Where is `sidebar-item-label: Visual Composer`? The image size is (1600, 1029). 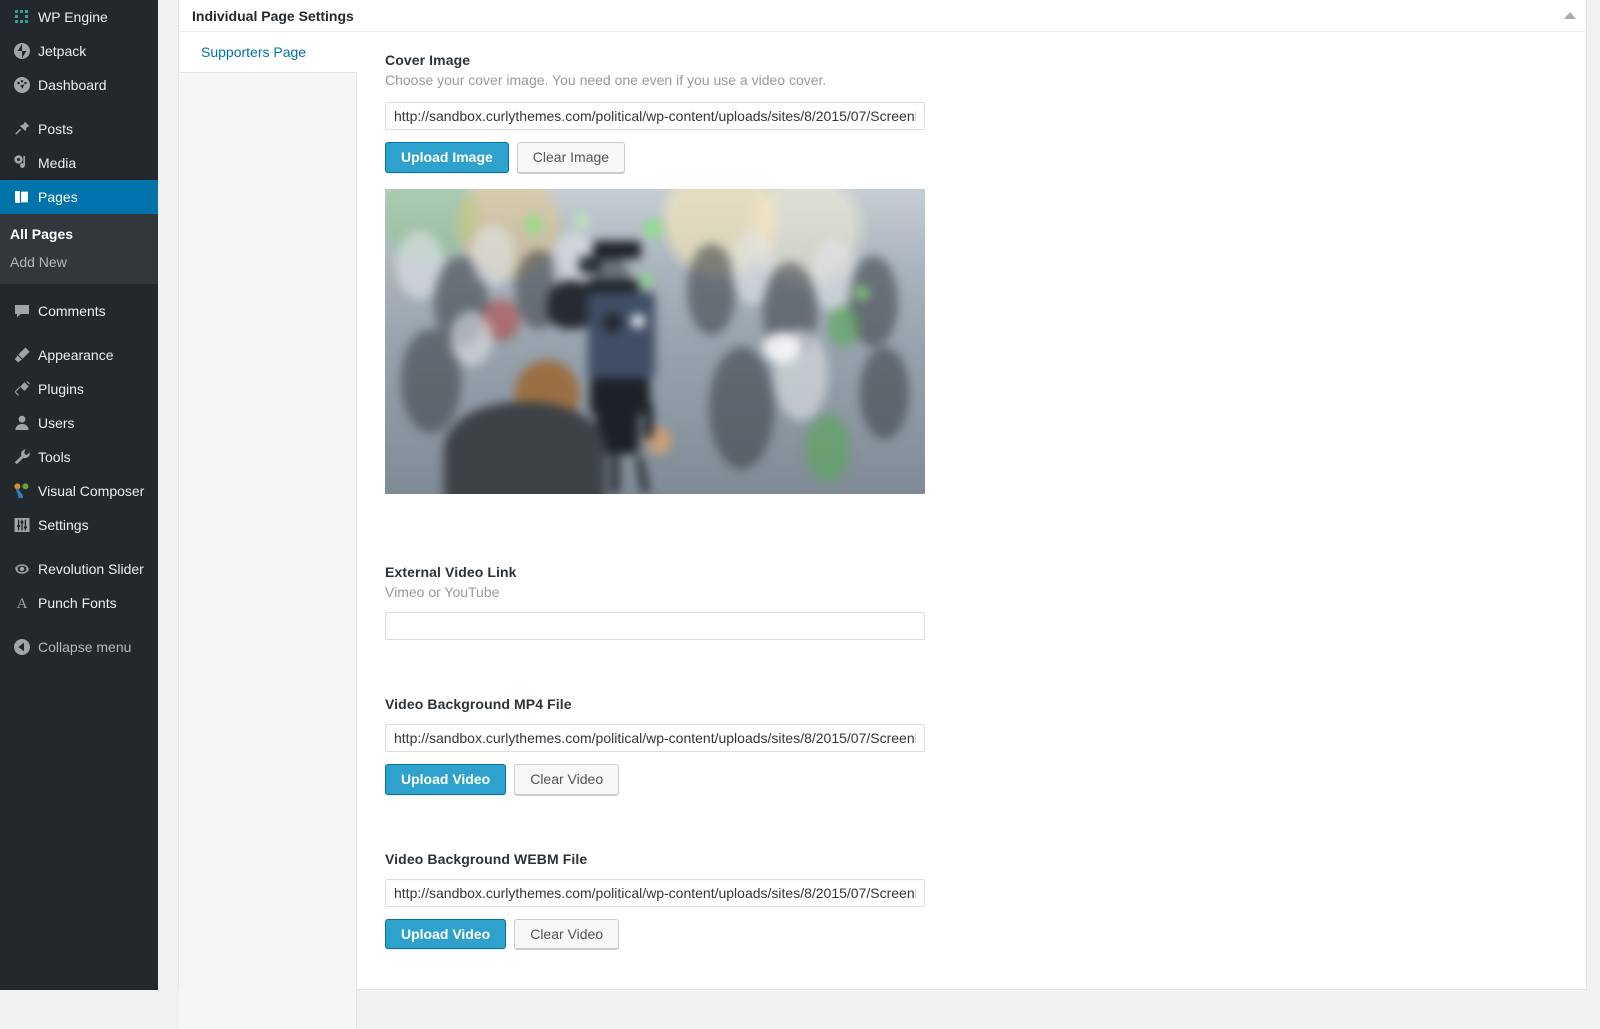
sidebar-item-label: Visual Composer is located at coordinates (91, 491).